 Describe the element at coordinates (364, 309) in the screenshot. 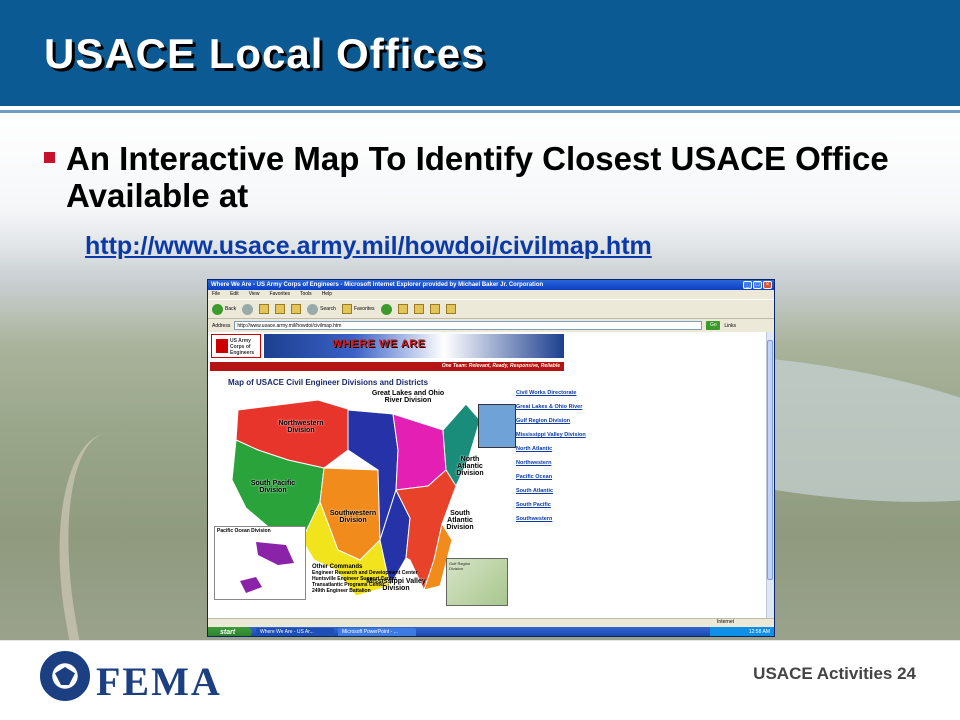

I see `favorites-label: Favorites` at that location.